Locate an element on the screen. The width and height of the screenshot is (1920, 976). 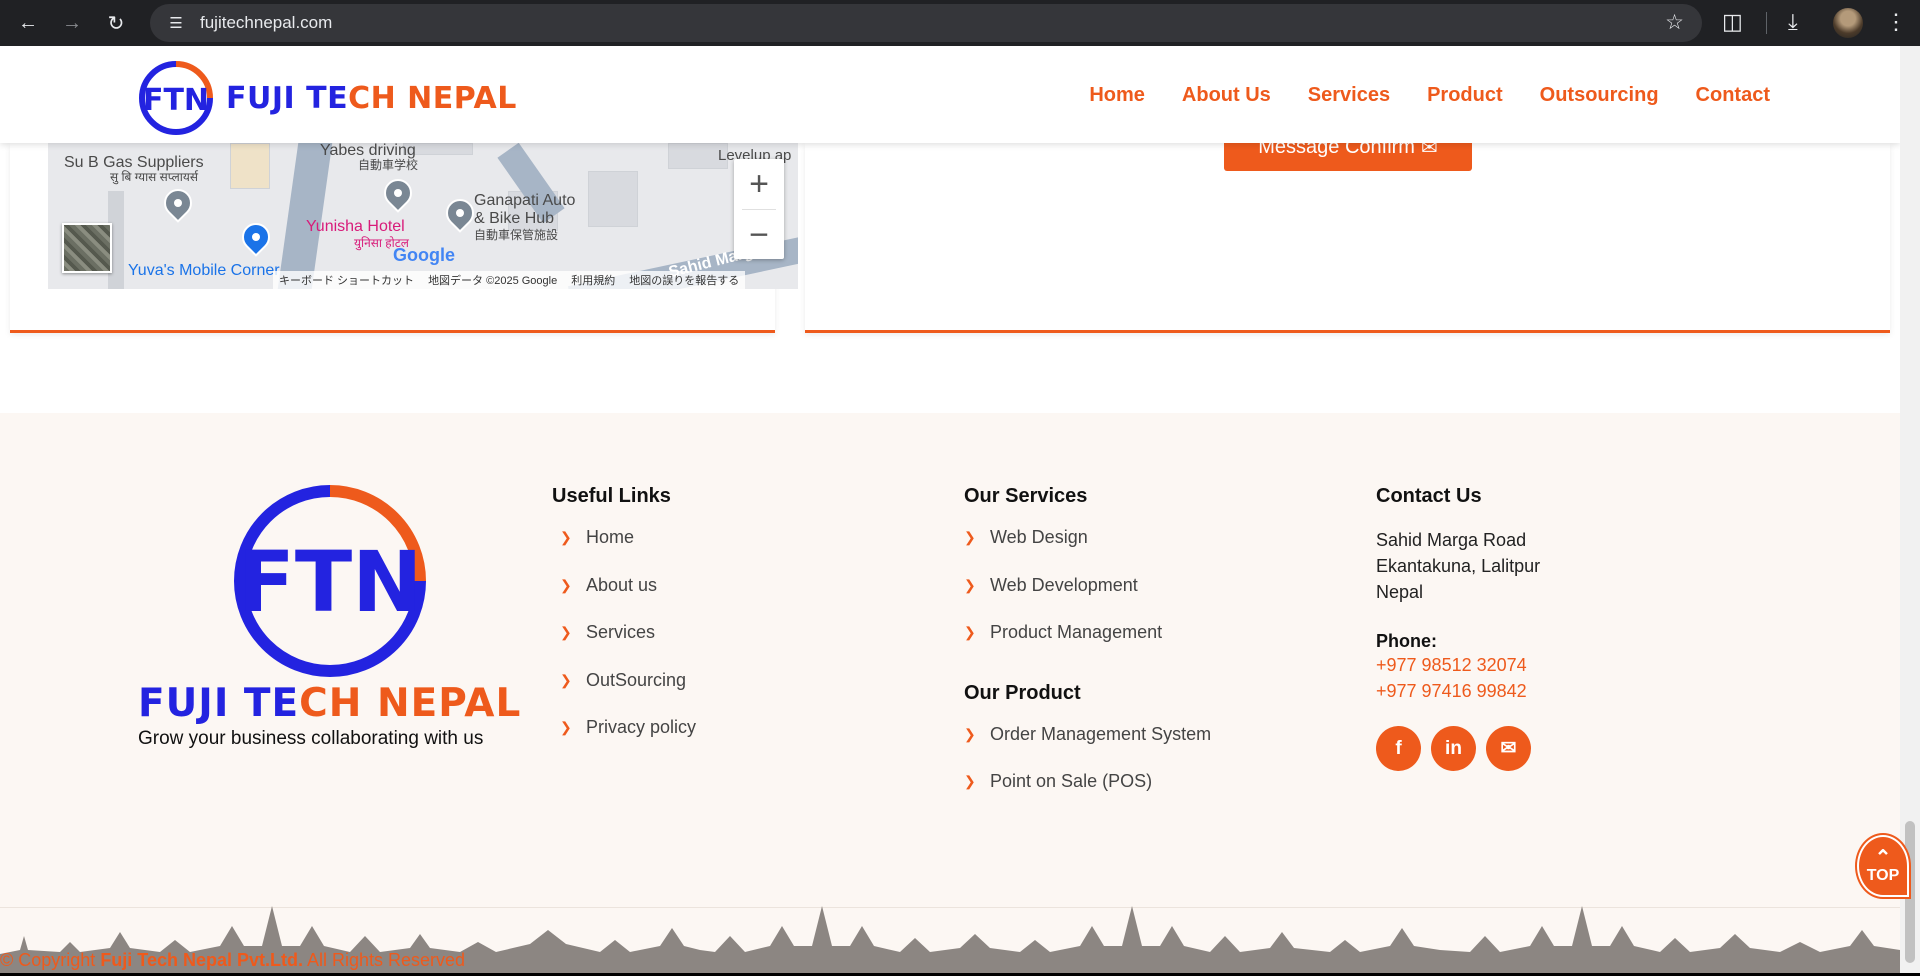
address-line: Sahid Marga Road is located at coordinates (1451, 540).